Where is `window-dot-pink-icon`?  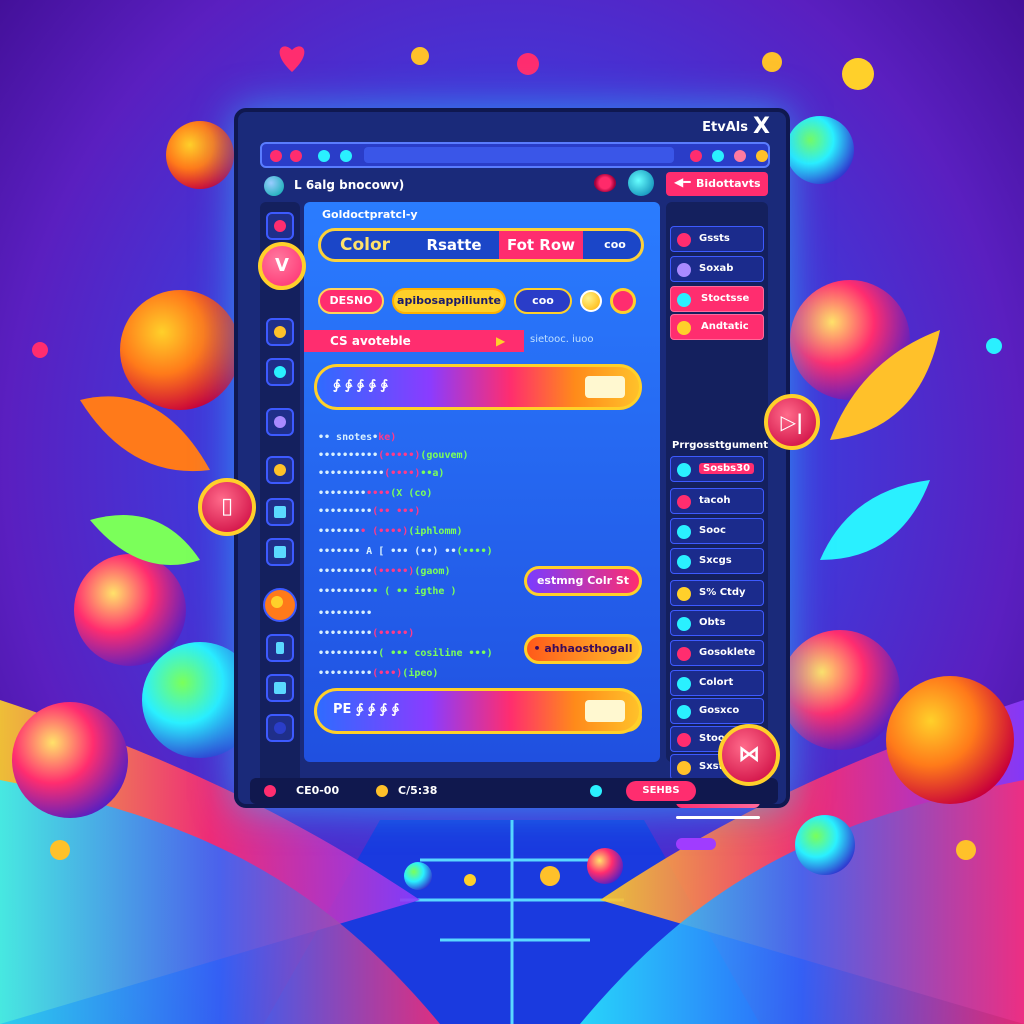
window-dot-pink-icon is located at coordinates (296, 156).